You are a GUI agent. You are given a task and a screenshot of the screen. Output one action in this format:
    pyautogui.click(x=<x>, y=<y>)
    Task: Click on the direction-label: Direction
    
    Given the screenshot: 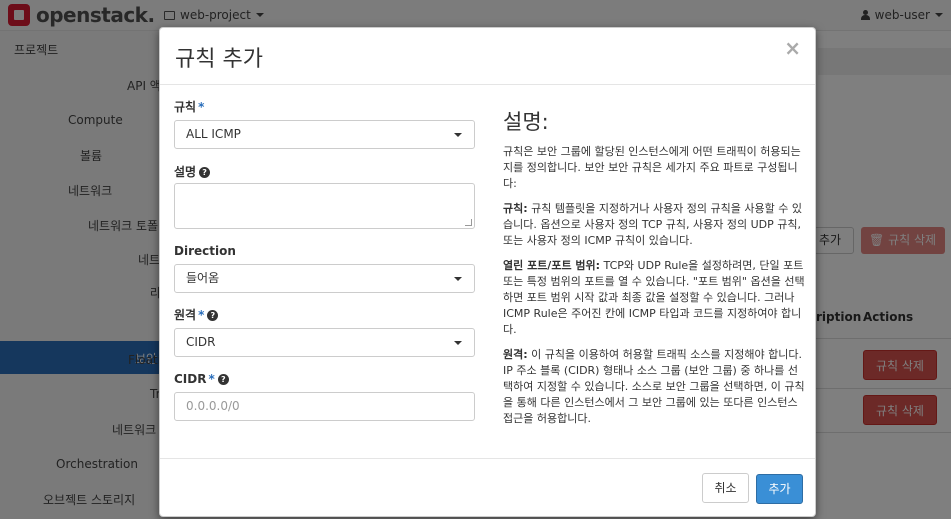 What is the action you would take?
    pyautogui.click(x=205, y=251)
    